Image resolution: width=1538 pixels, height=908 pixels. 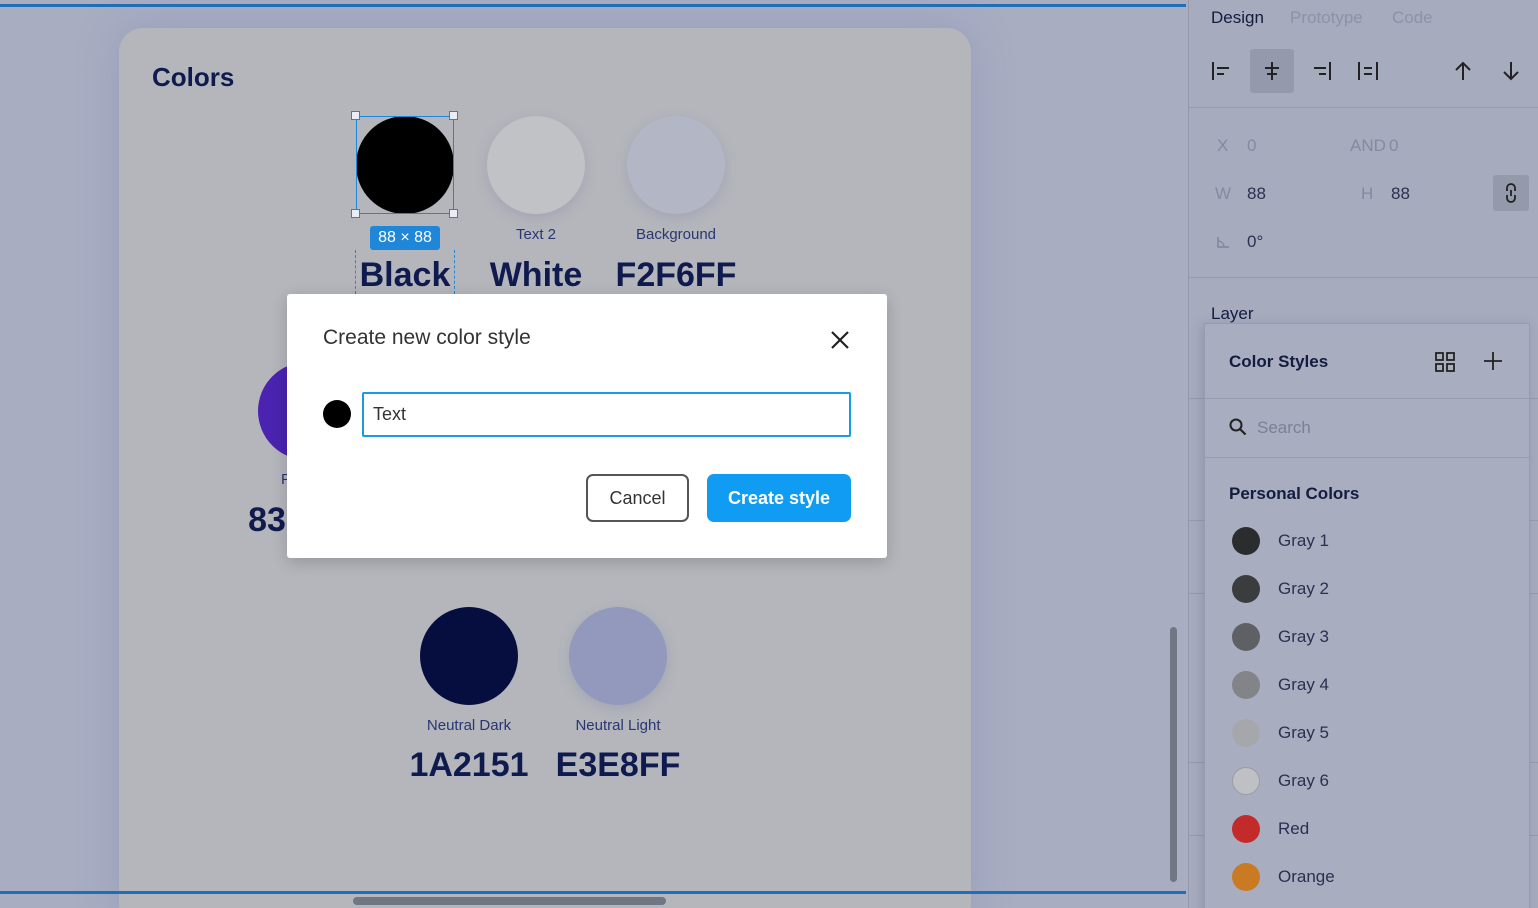 What do you see at coordinates (469, 725) in the screenshot?
I see `swatch-label: Neutral Dark` at bounding box center [469, 725].